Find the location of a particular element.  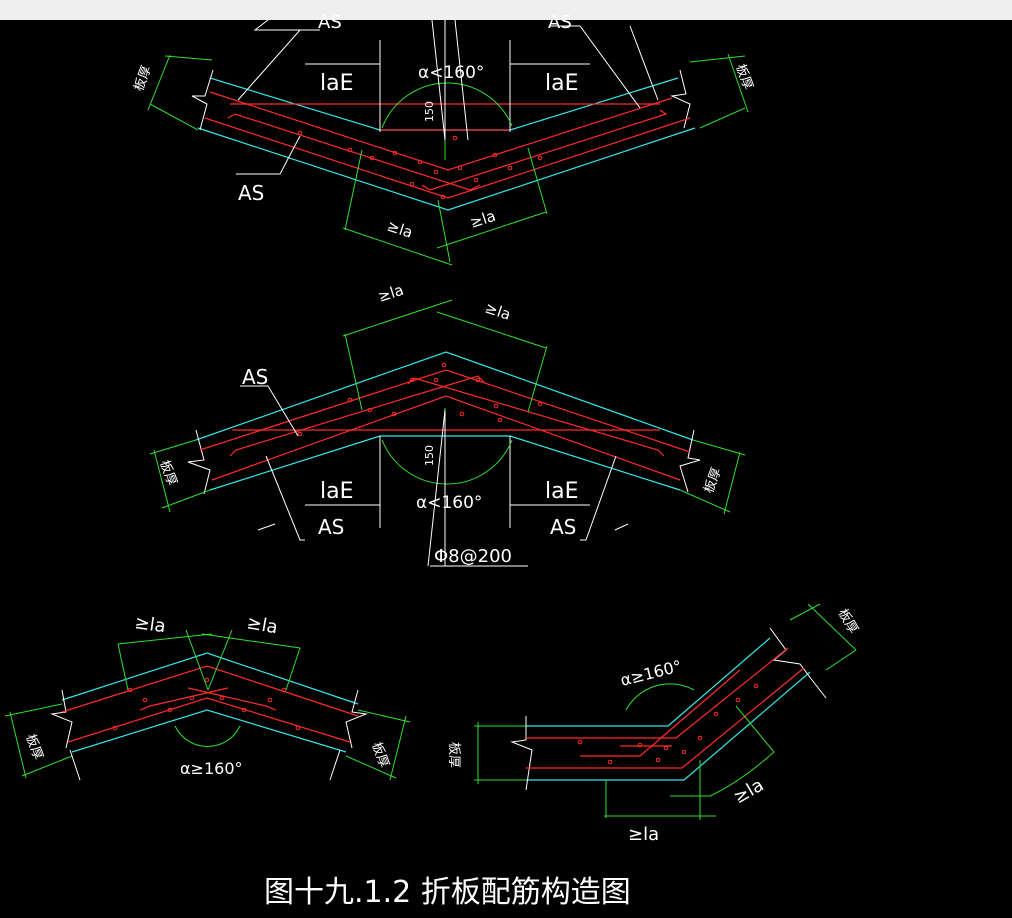

d2-as-upper: AS is located at coordinates (255, 377).